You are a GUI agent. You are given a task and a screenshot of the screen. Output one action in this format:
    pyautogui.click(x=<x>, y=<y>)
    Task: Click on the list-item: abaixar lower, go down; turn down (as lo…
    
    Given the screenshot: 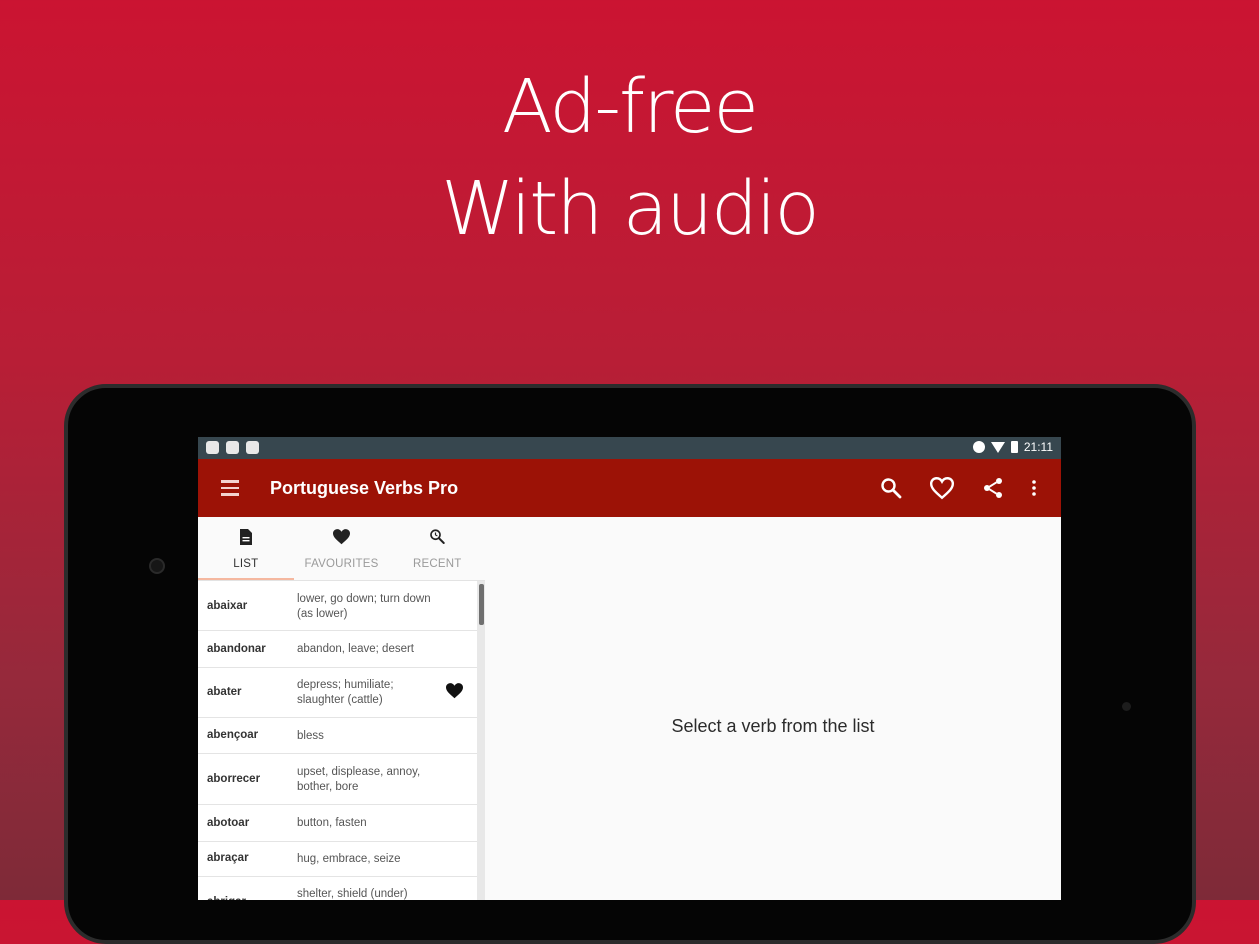 What is the action you would take?
    pyautogui.click(x=341, y=606)
    